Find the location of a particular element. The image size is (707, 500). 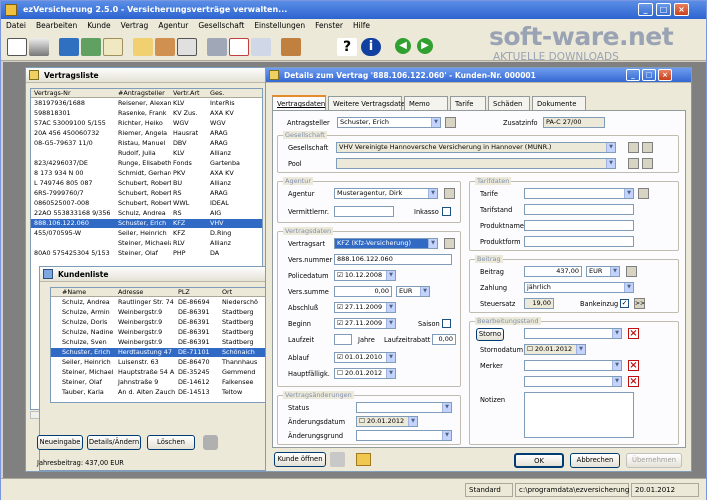

table-row: 888.106.122.060 Schuster, Erich KFZ VHV is located at coordinates (146, 223).